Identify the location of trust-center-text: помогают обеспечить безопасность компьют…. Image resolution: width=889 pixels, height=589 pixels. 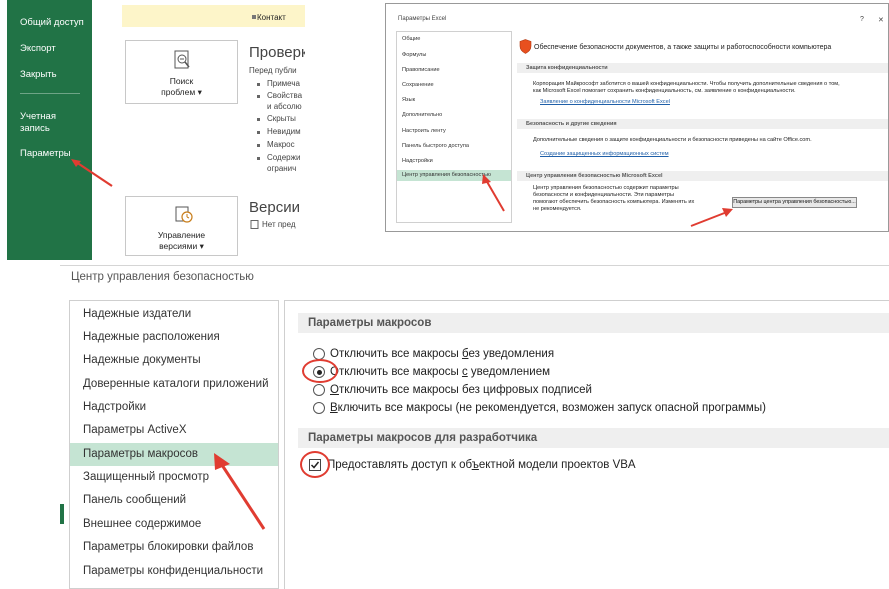
(614, 202).